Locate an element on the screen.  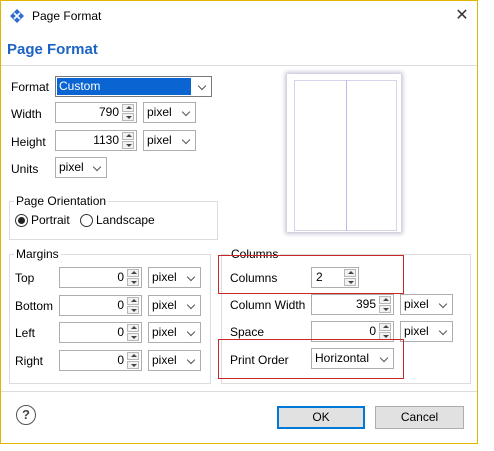
margin-bottom-unit-select: pixel is located at coordinates (174, 305).